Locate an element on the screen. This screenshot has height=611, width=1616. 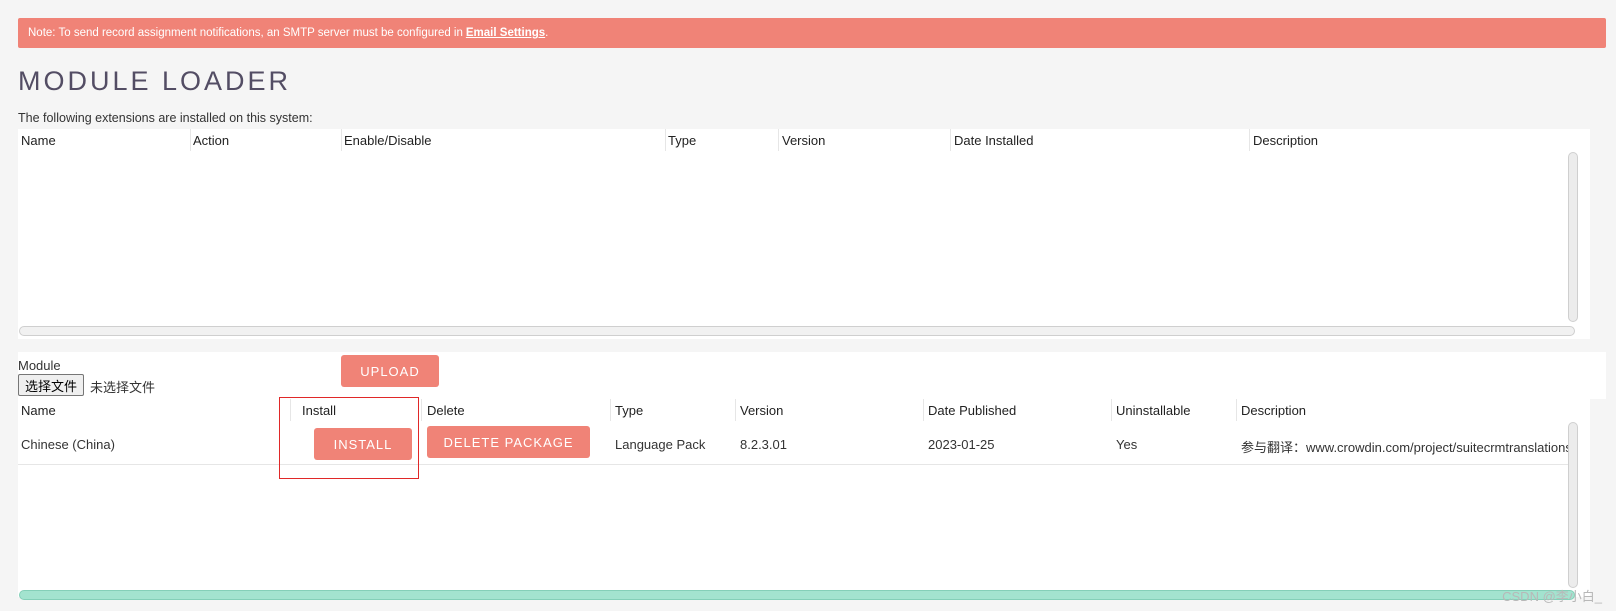
module-upload-area: Module 选择文件 未选择文件 UPLOAD is located at coordinates (812, 375).